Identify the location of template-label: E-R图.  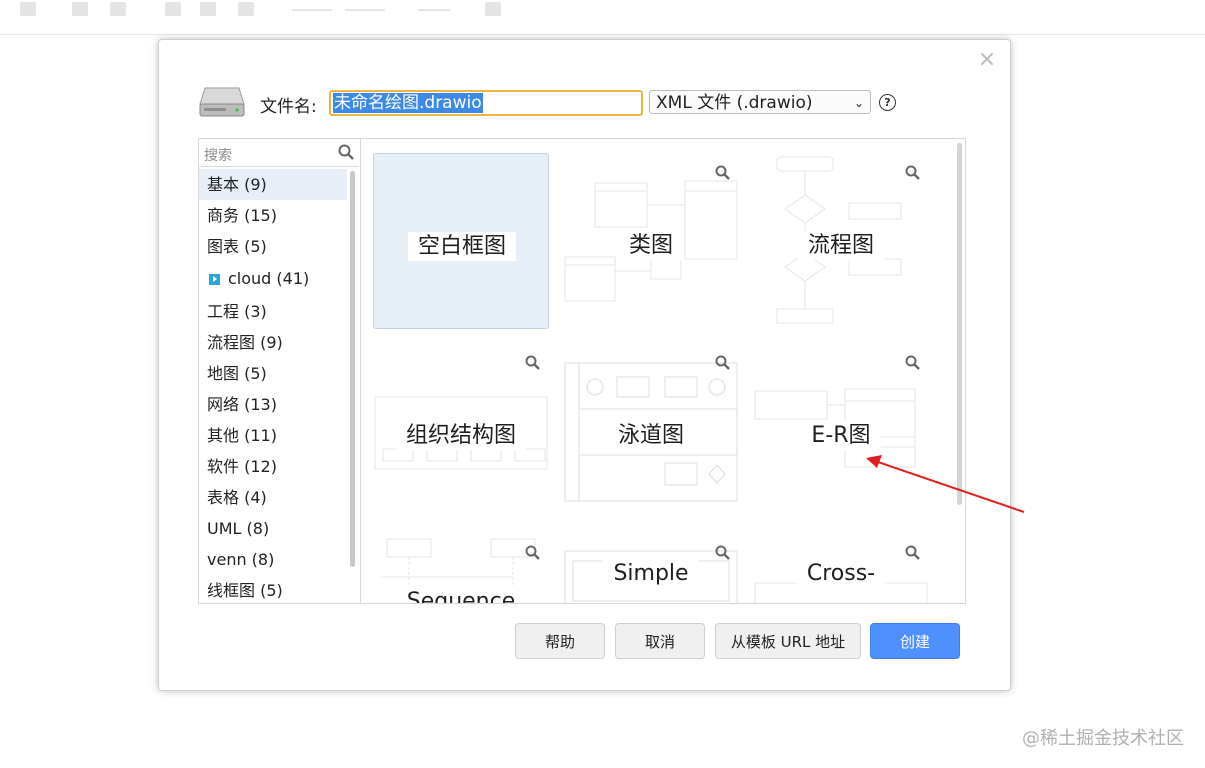
(841, 433).